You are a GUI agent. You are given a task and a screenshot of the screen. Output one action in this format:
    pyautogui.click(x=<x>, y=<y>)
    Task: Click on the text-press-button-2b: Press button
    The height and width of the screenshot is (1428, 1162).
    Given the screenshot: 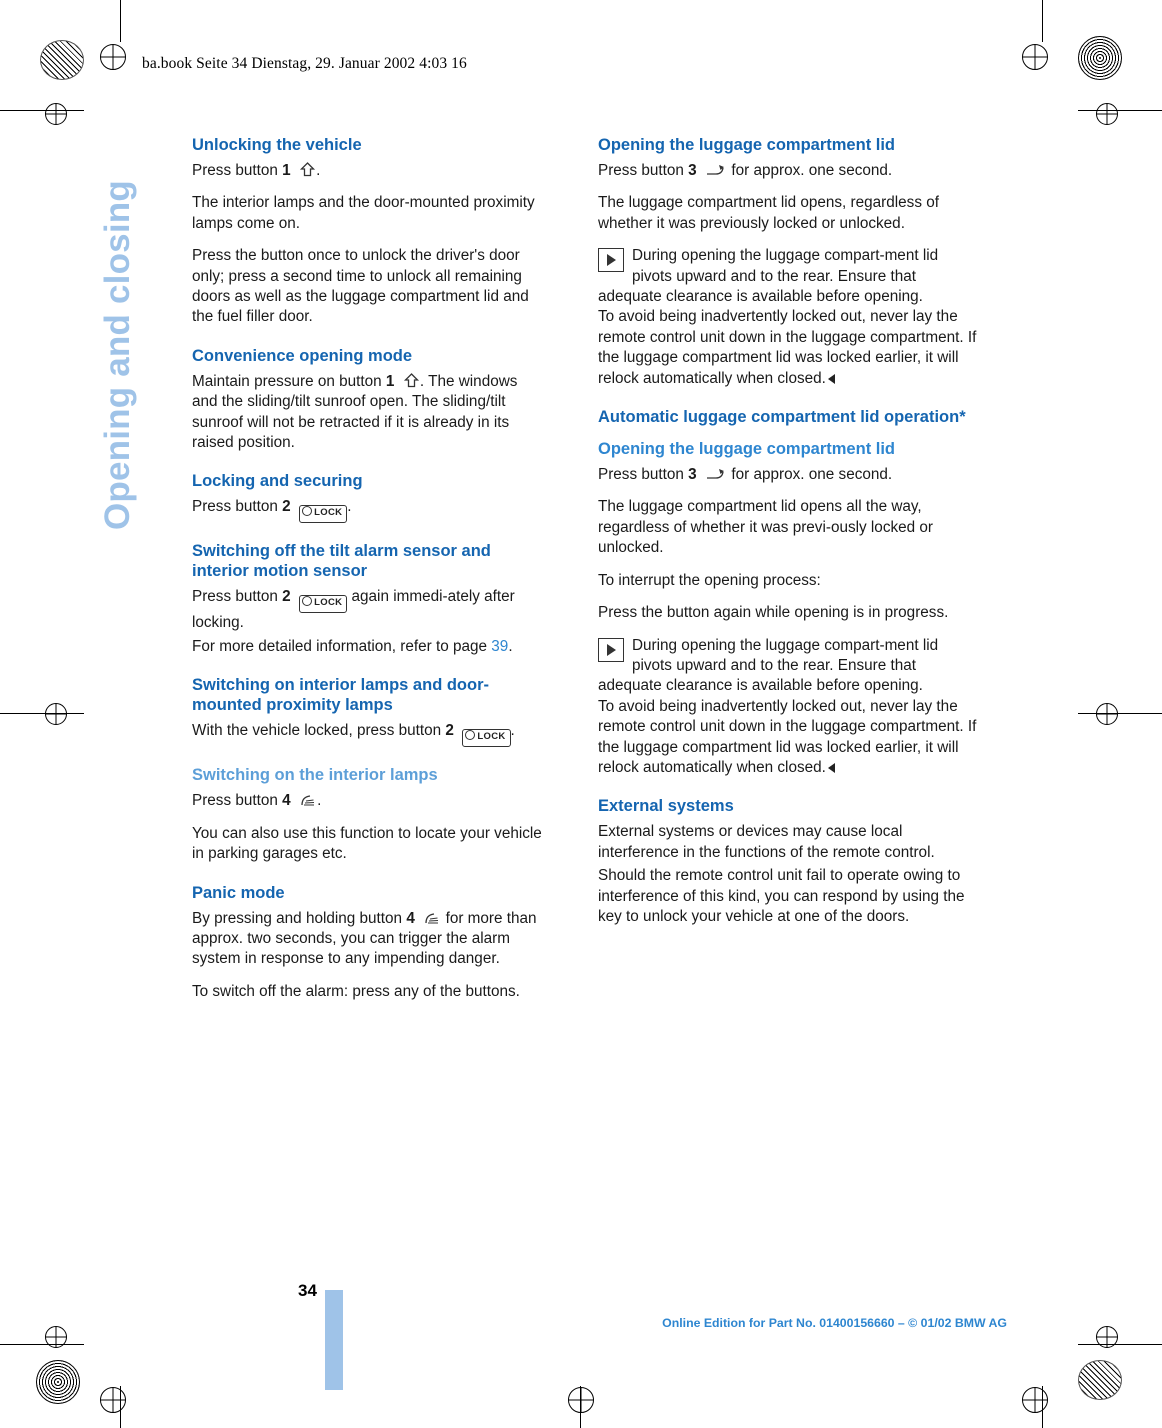 What is the action you would take?
    pyautogui.click(x=237, y=597)
    